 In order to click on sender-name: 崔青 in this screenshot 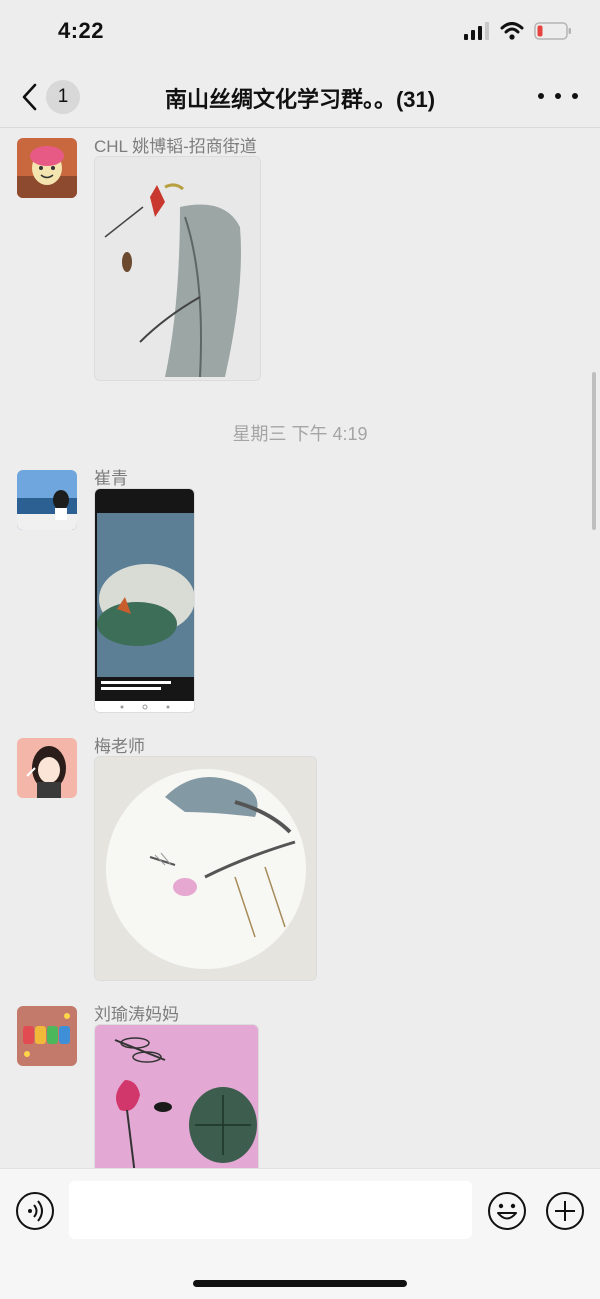, I will do `click(111, 478)`.